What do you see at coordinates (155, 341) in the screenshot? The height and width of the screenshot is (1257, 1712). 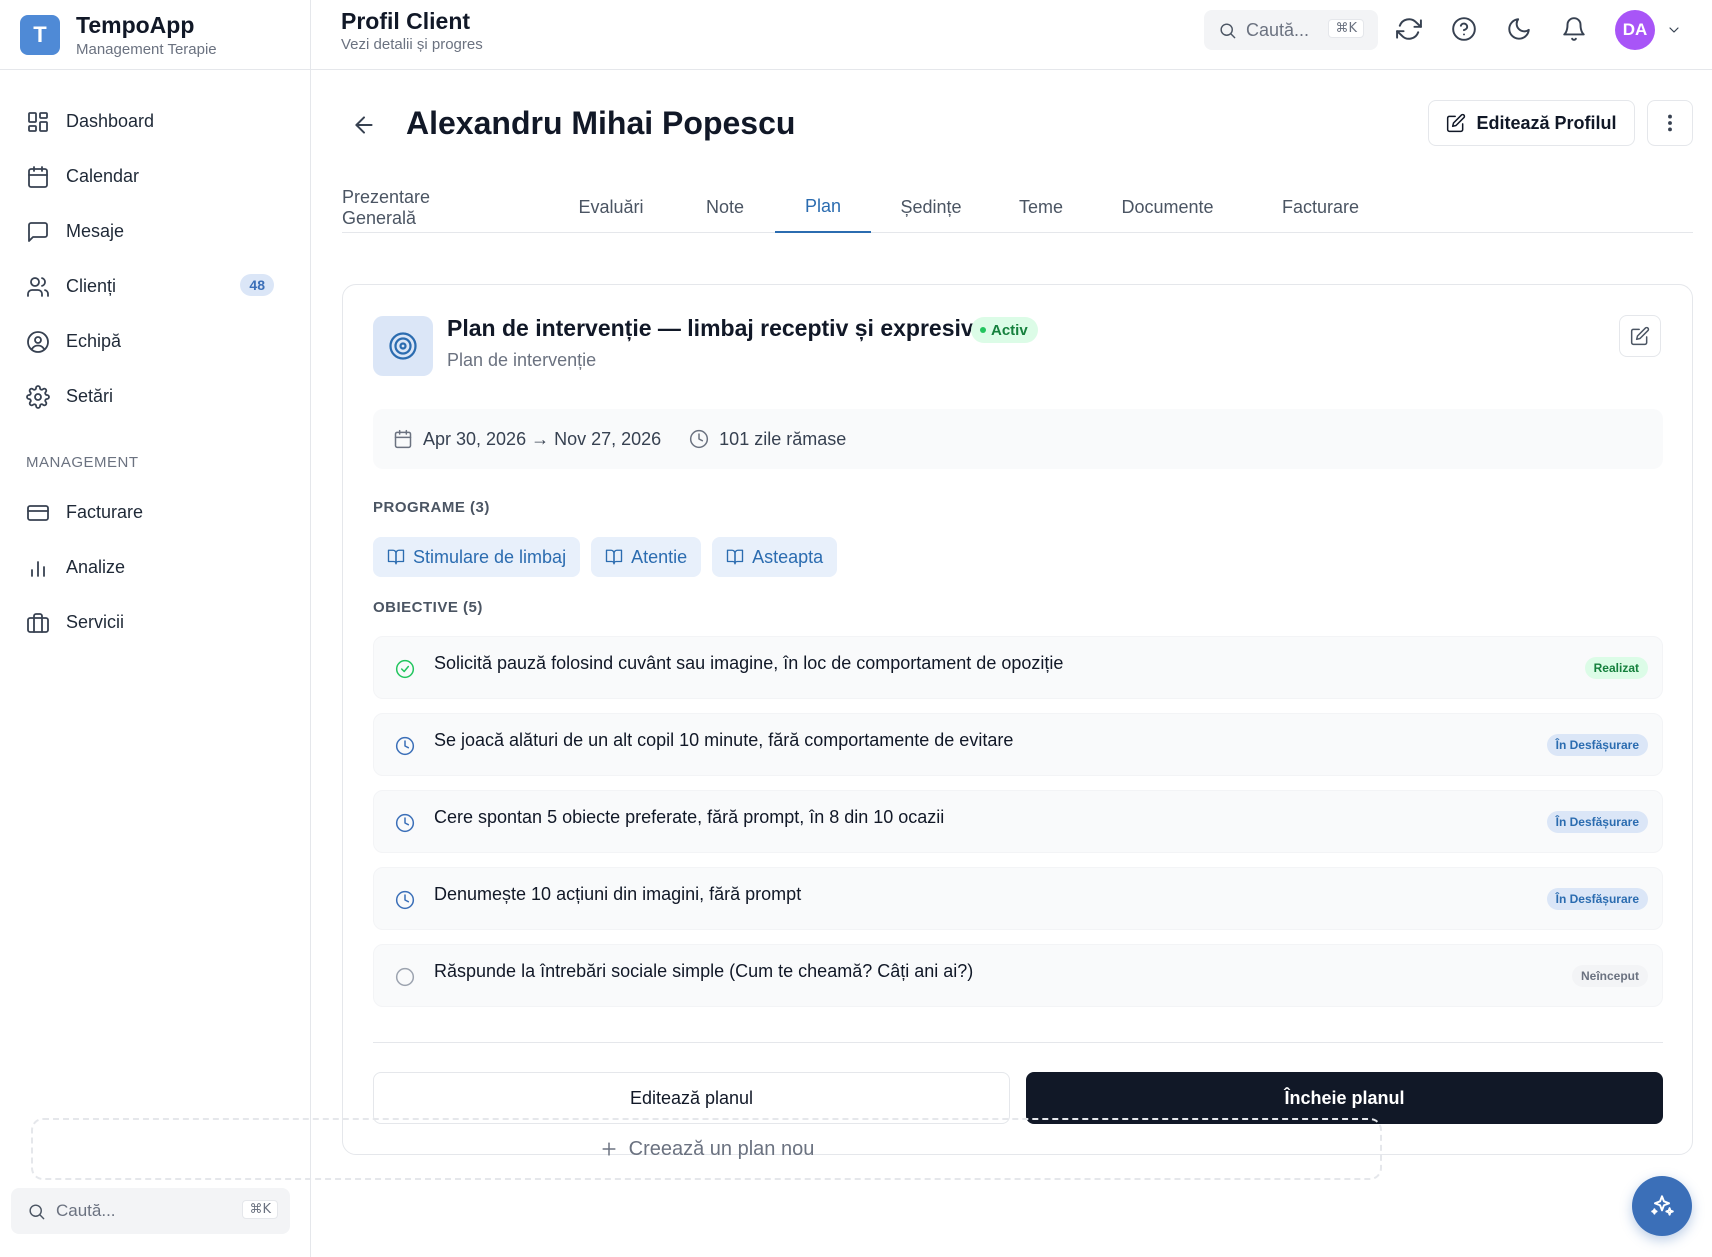 I see `sidebar-item-team: Echipă` at bounding box center [155, 341].